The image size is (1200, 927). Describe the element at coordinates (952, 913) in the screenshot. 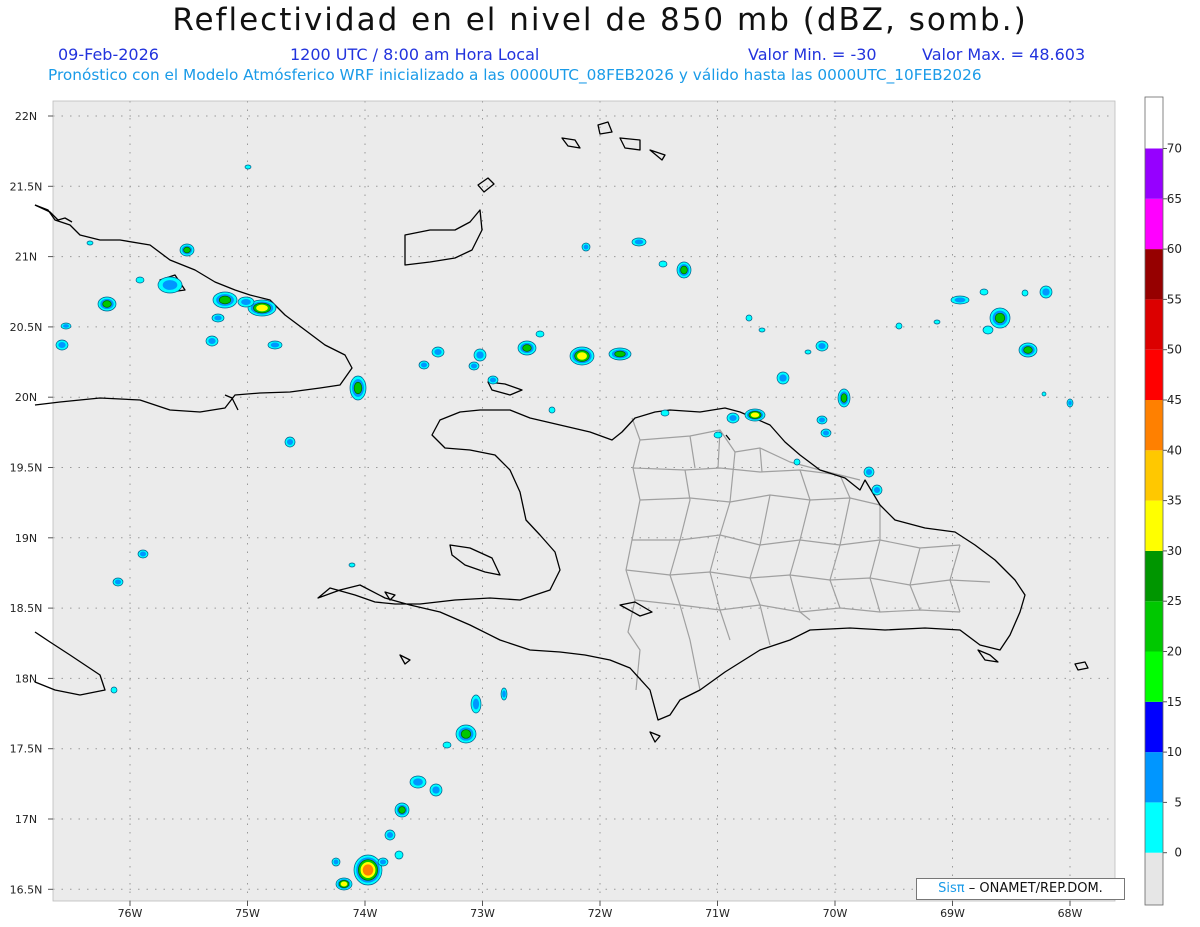

I see `lon-label: 69W` at that location.